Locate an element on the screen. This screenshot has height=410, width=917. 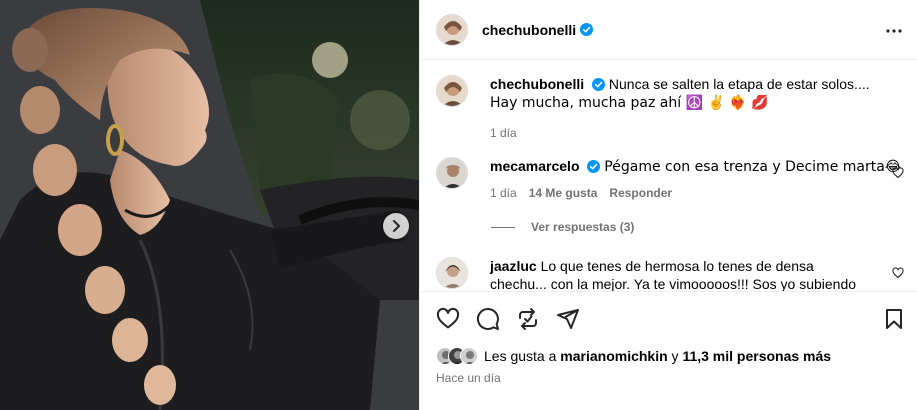
author-username: chechubonelli is located at coordinates (529, 30).